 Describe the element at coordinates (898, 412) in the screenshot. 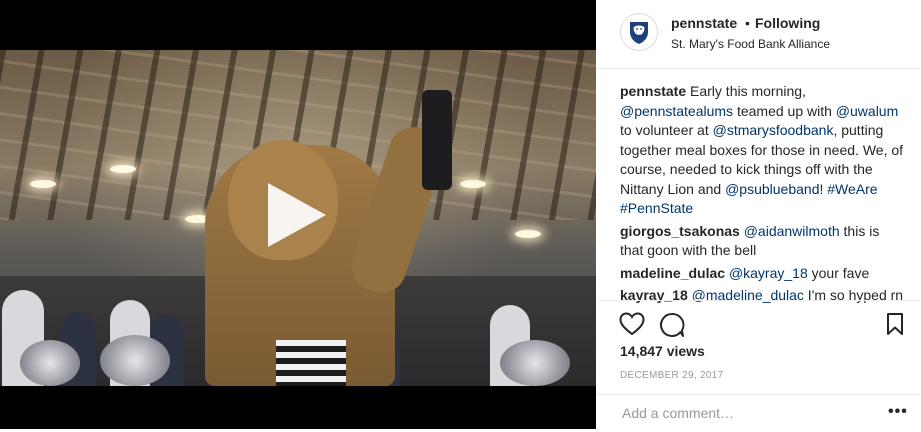

I see `more-options-icon: •••` at that location.